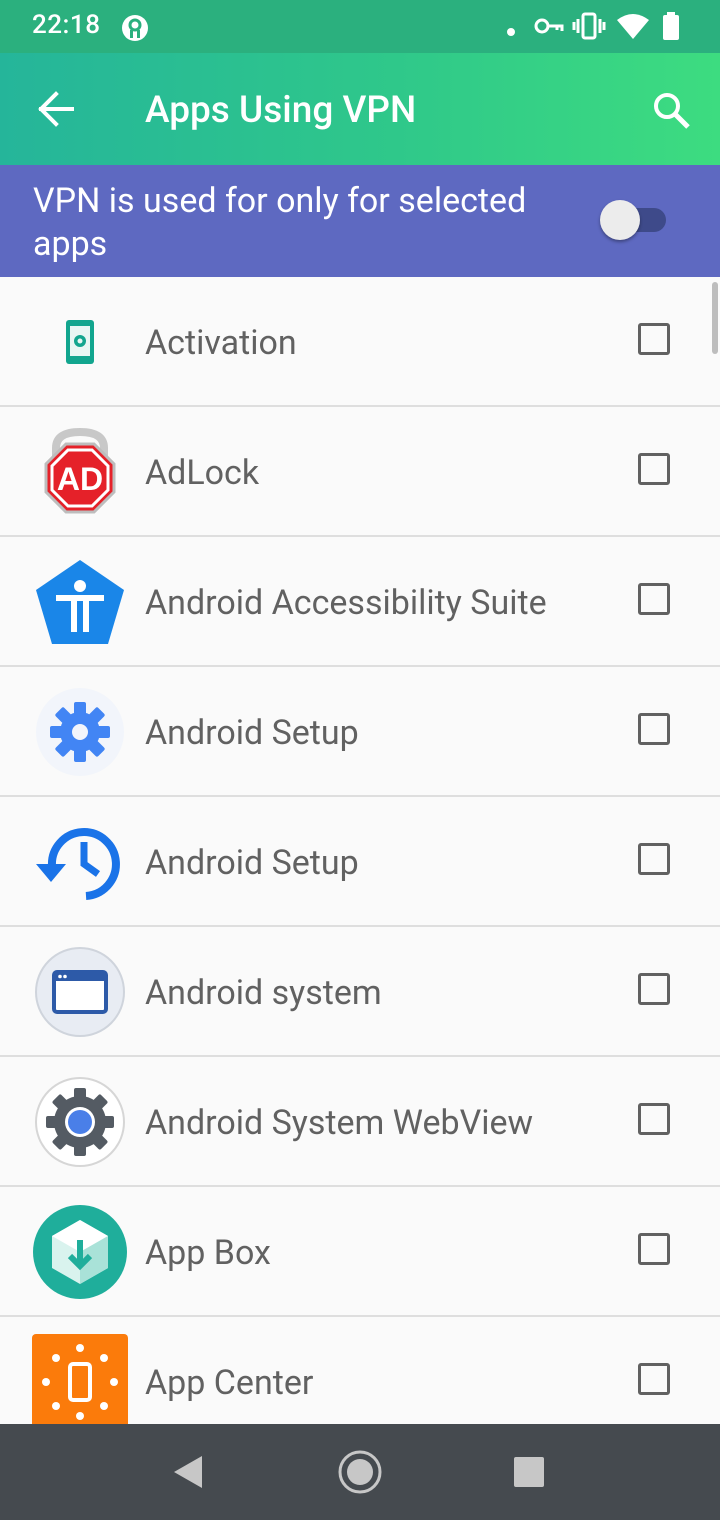 The image size is (720, 1520). I want to click on app-toolbar: Apps Using VPN, so click(360, 109).